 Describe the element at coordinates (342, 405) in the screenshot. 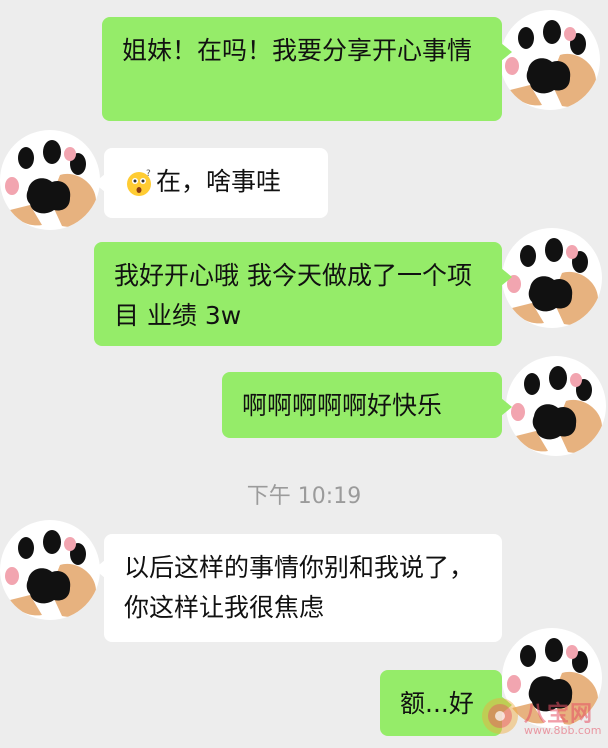

I see `message-text: 啊啊啊啊啊好快乐` at that location.